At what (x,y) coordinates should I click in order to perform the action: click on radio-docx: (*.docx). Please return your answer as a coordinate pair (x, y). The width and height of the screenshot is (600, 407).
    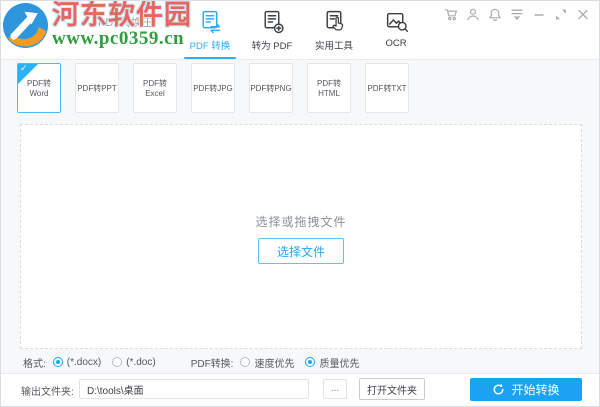
    Looking at the image, I should click on (77, 362).